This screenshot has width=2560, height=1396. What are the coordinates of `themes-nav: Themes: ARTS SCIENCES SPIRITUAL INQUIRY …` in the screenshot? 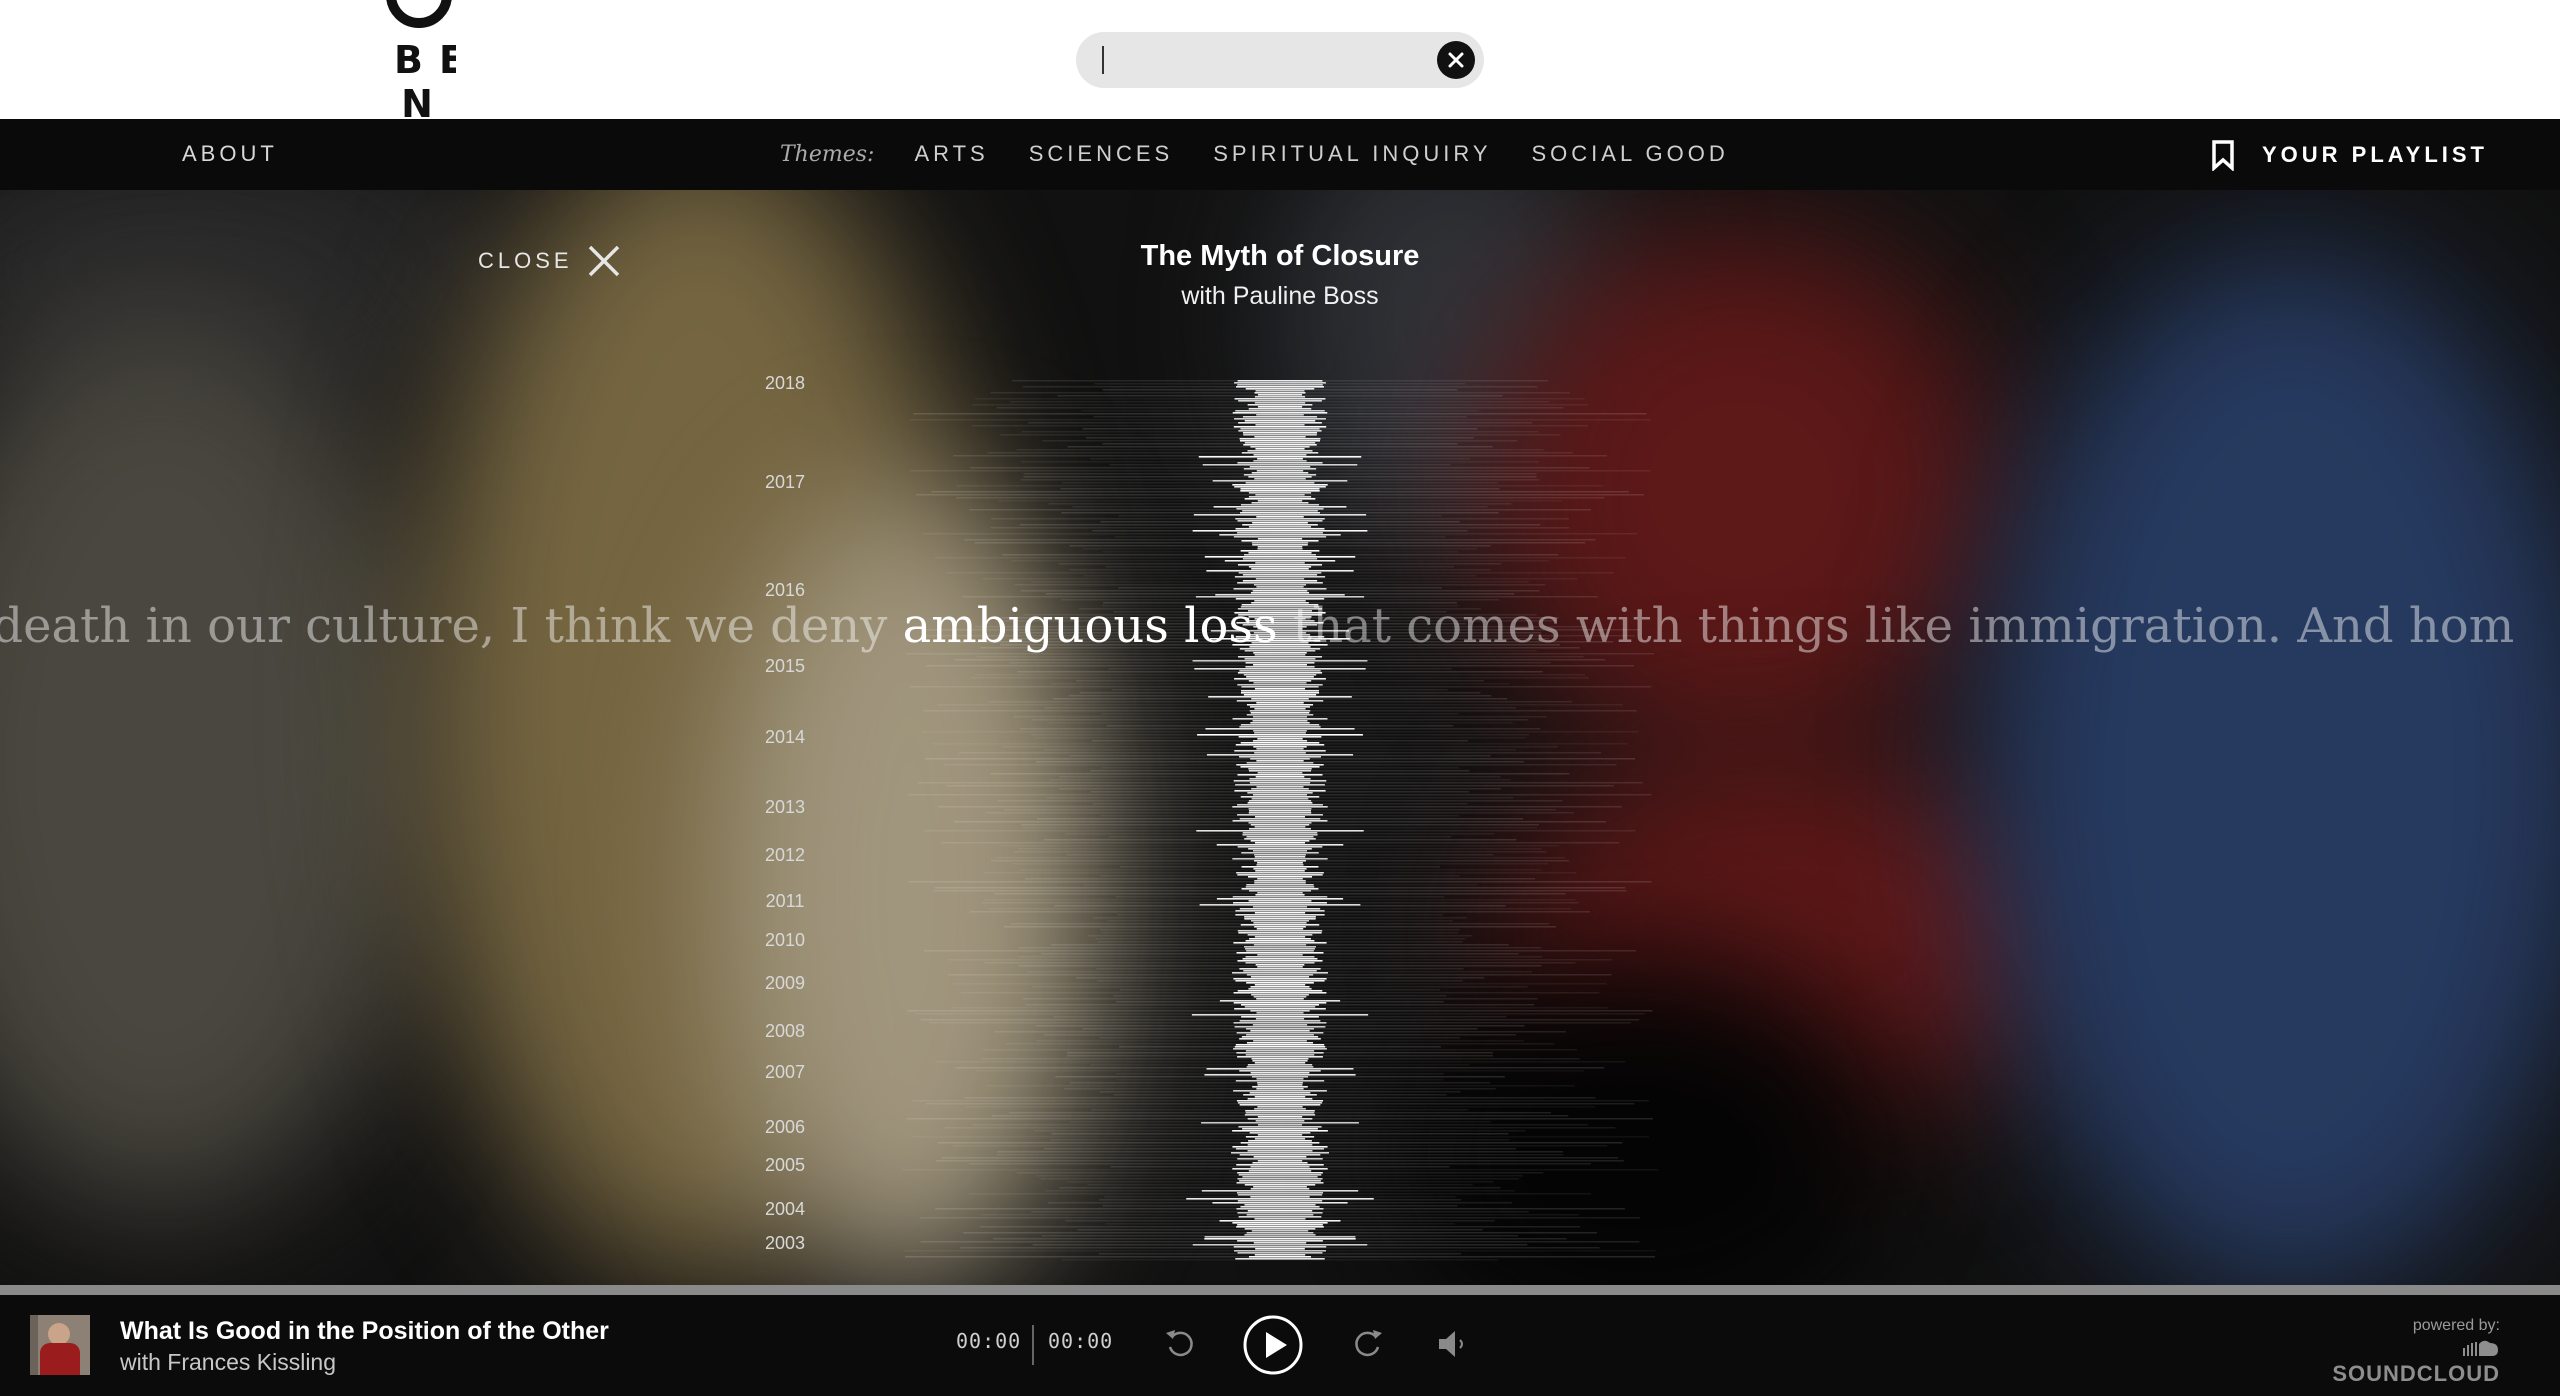 It's located at (1274, 154).